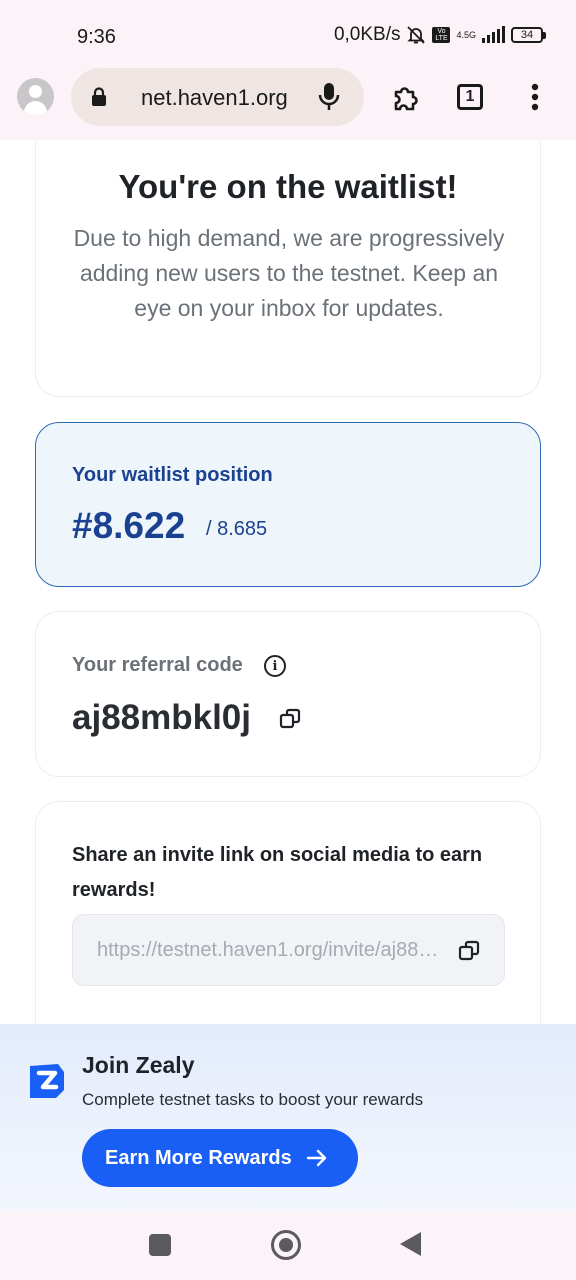 This screenshot has width=576, height=1280. What do you see at coordinates (99, 97) in the screenshot?
I see `lock-icon` at bounding box center [99, 97].